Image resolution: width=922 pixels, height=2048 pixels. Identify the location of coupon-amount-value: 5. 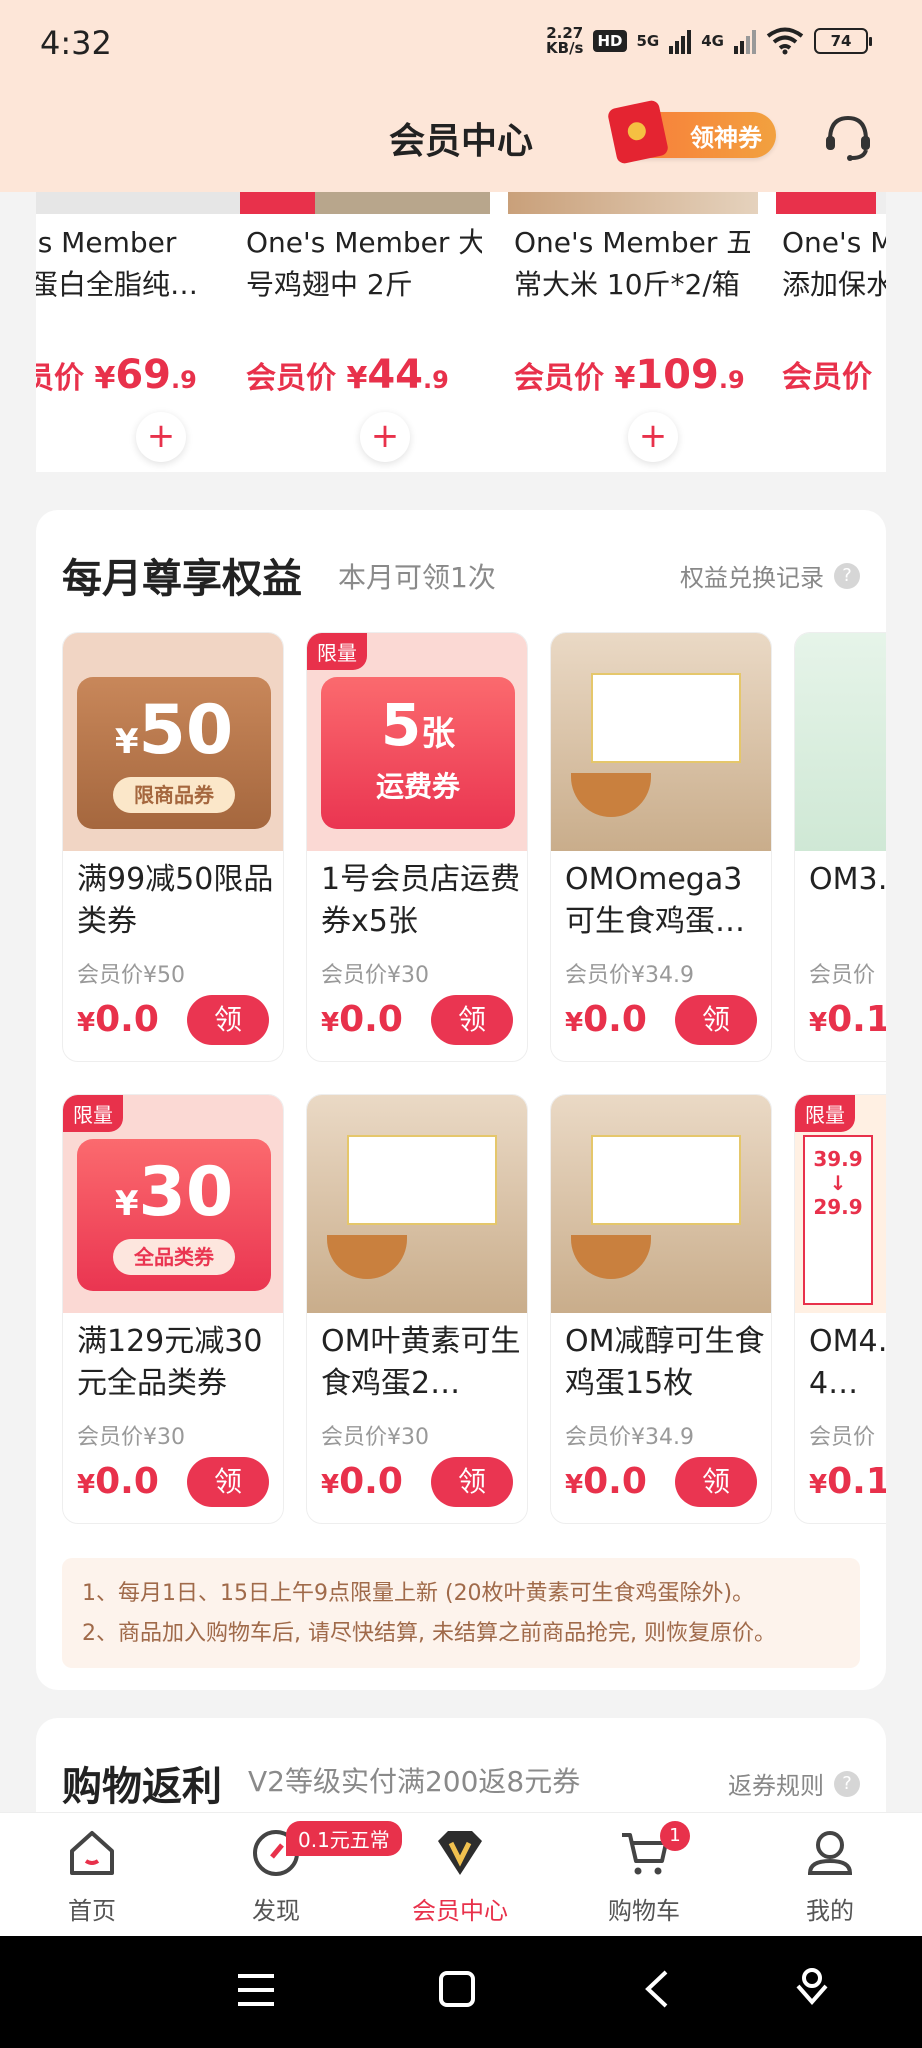
(401, 725).